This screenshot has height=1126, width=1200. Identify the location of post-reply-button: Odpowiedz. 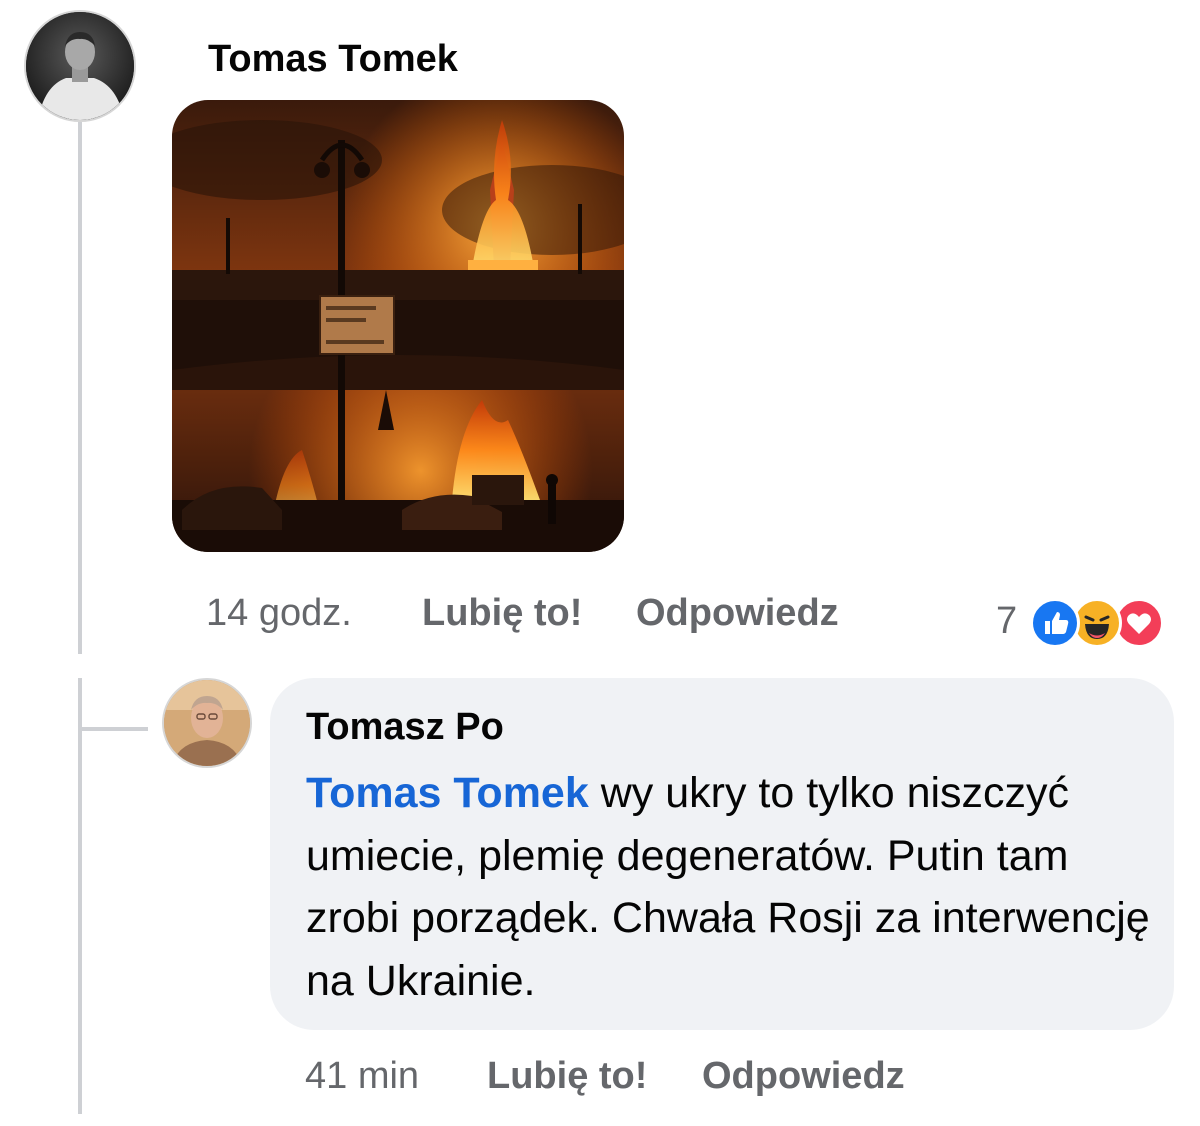
(737, 613).